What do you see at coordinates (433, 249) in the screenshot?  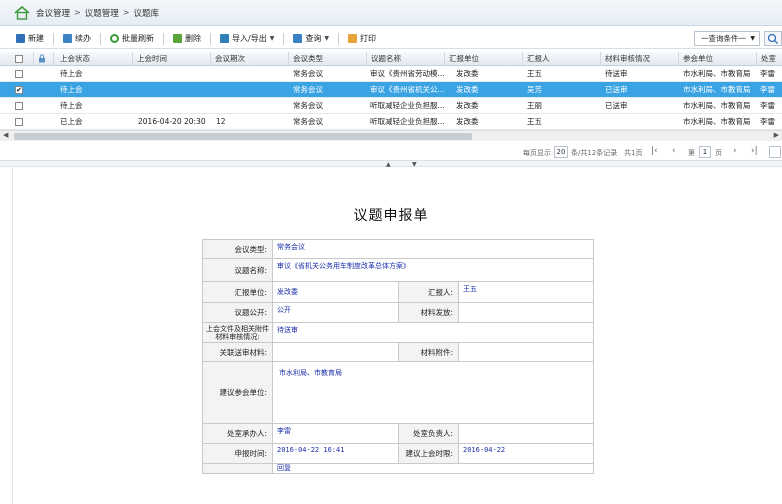 I see `meeting-type-value: 常务会议` at bounding box center [433, 249].